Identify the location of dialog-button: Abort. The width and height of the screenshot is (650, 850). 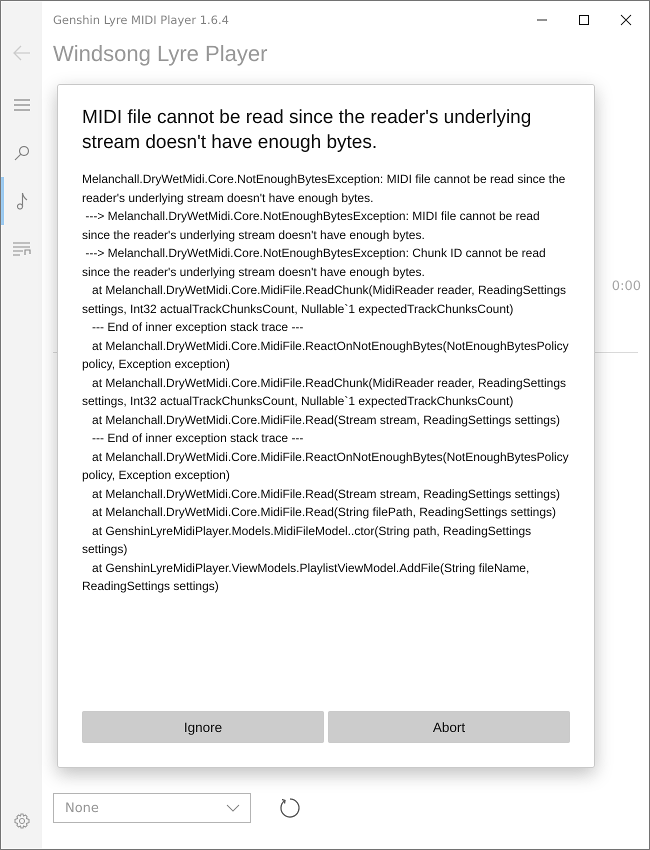
(449, 727).